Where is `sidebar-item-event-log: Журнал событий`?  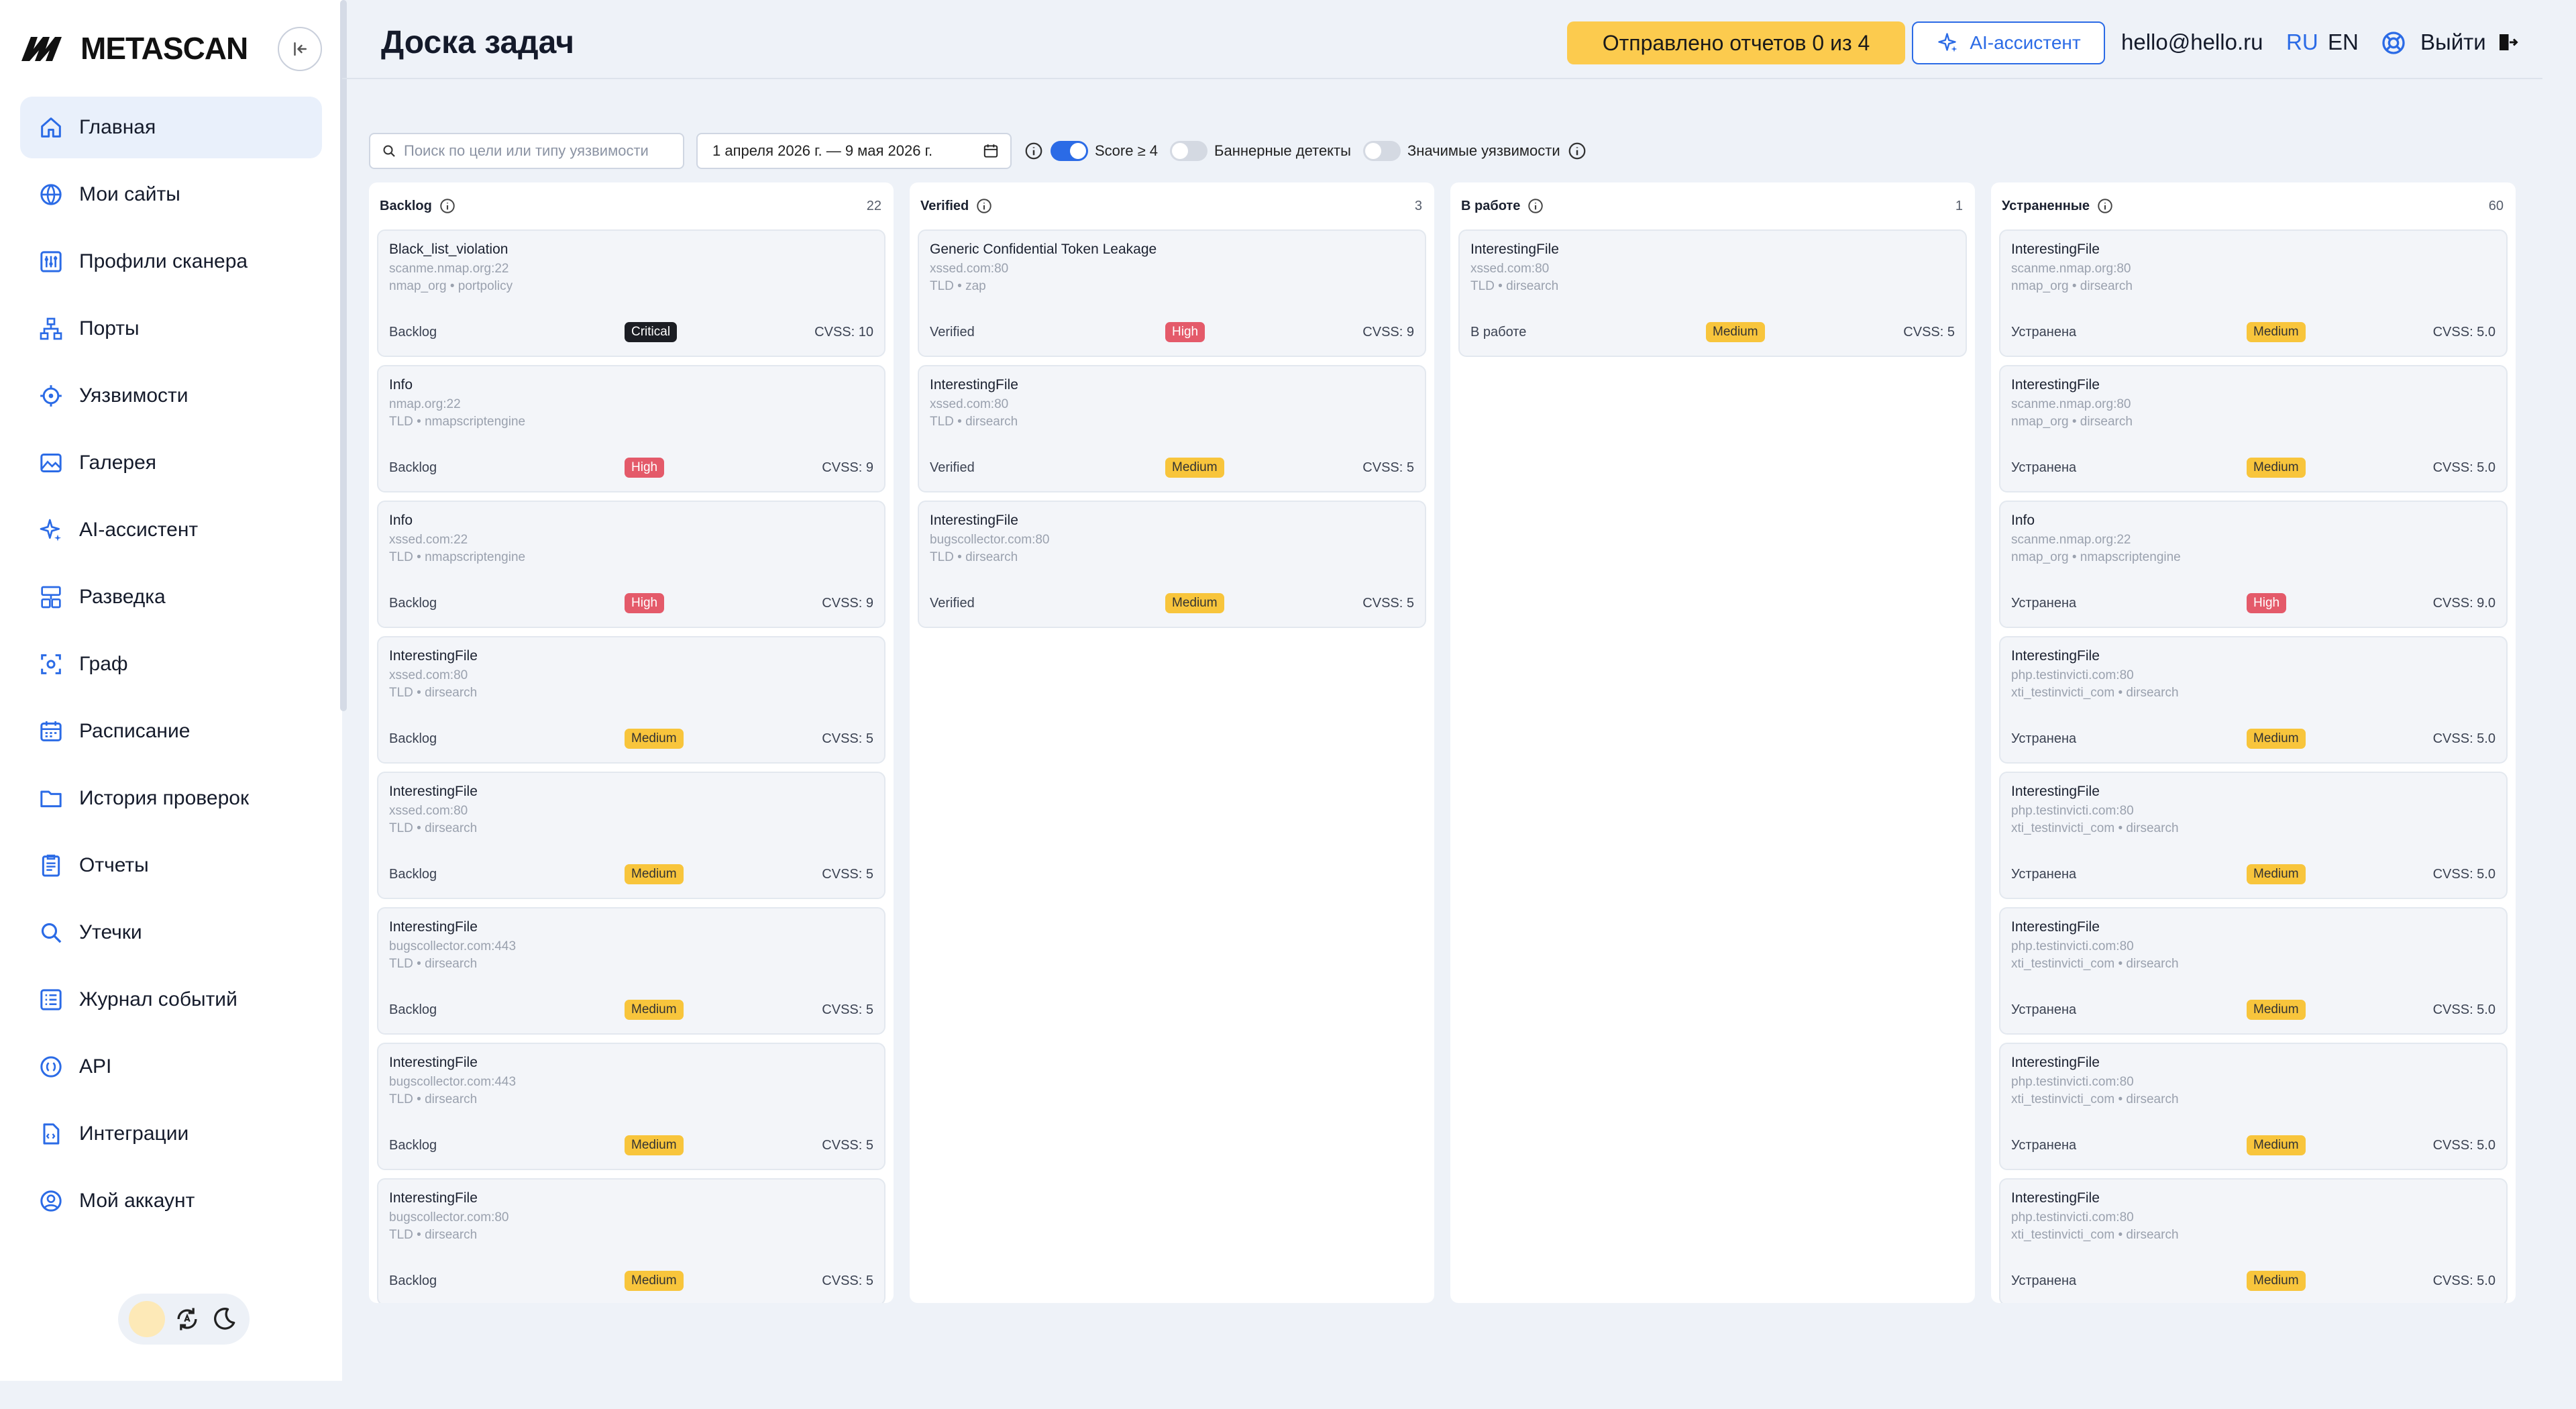
sidebar-item-event-log: Журнал событий is located at coordinates (171, 1000).